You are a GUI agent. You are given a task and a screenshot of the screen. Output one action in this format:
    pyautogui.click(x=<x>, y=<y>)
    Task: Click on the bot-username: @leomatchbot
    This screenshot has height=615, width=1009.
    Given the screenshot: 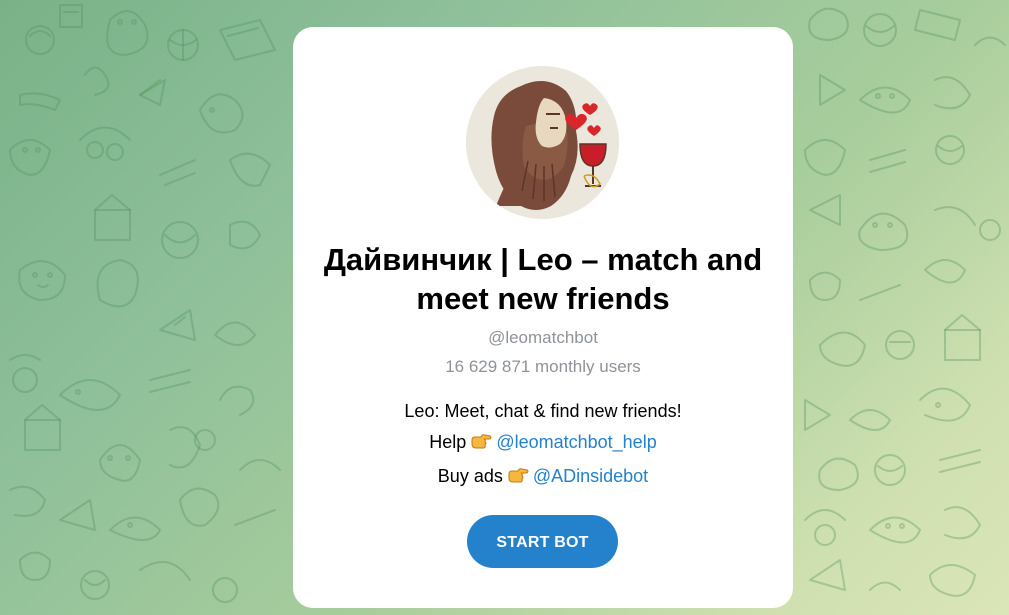 What is the action you would take?
    pyautogui.click(x=543, y=337)
    